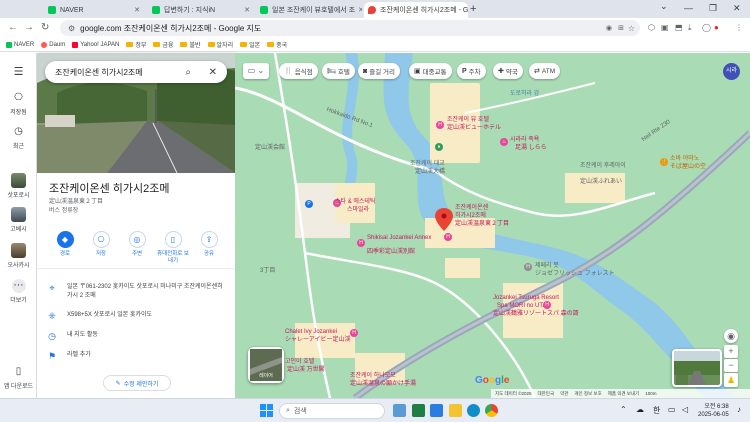  Describe the element at coordinates (656, 410) in the screenshot. I see `input-method-label: 한` at that location.